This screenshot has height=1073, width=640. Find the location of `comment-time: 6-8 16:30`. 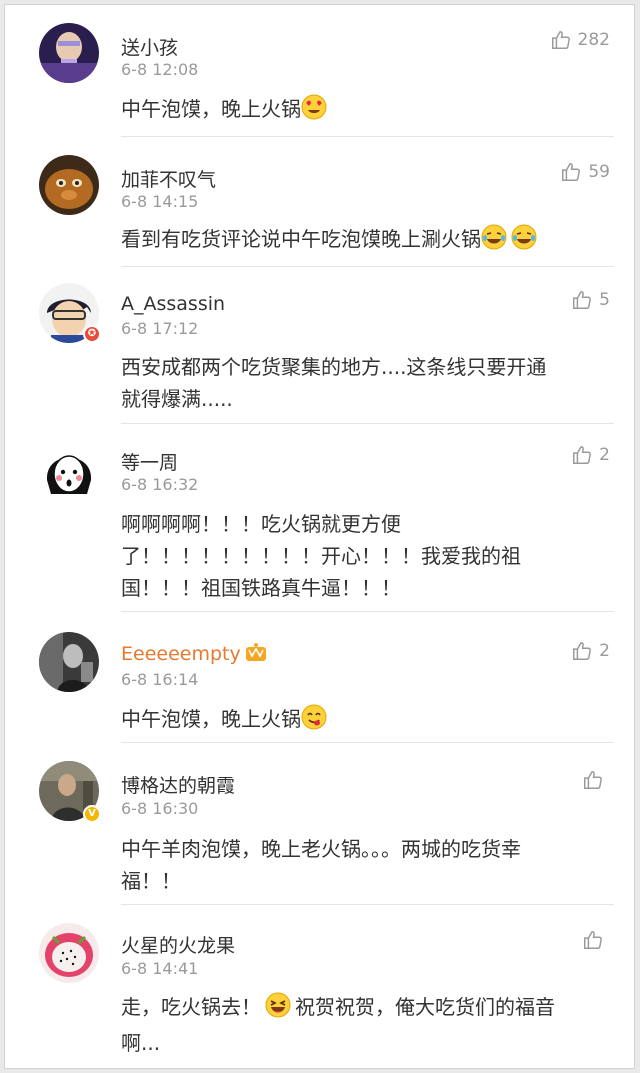

comment-time: 6-8 16:30 is located at coordinates (160, 808).